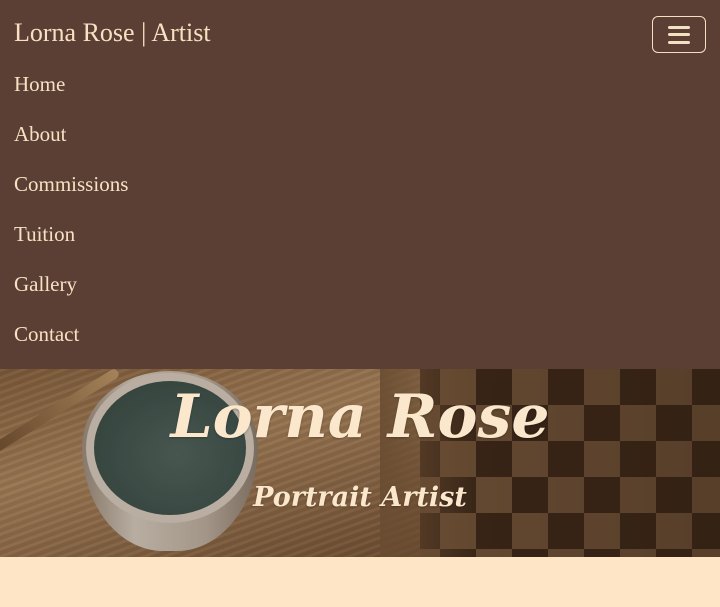 This screenshot has width=720, height=607. What do you see at coordinates (71, 139) in the screenshot?
I see `nav-item-about: About` at bounding box center [71, 139].